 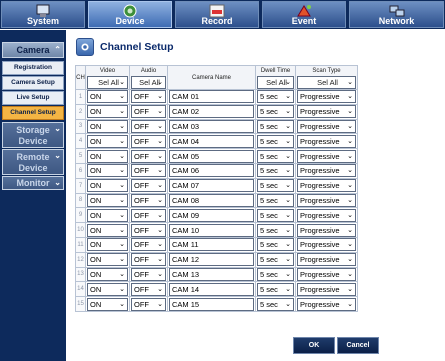 I want to click on camera-name-input-cell: CAM 03, so click(x=211, y=126).